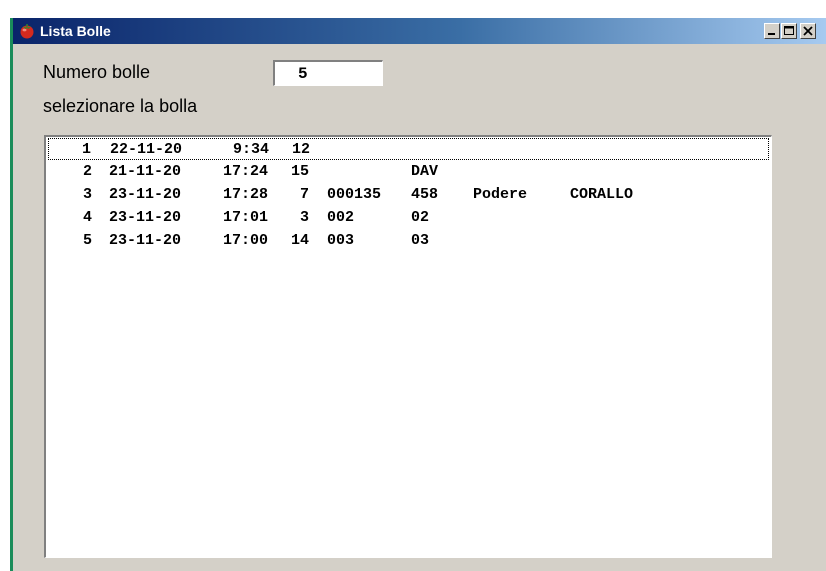 The width and height of the screenshot is (826, 571). I want to click on row-code: 000135, so click(354, 194).